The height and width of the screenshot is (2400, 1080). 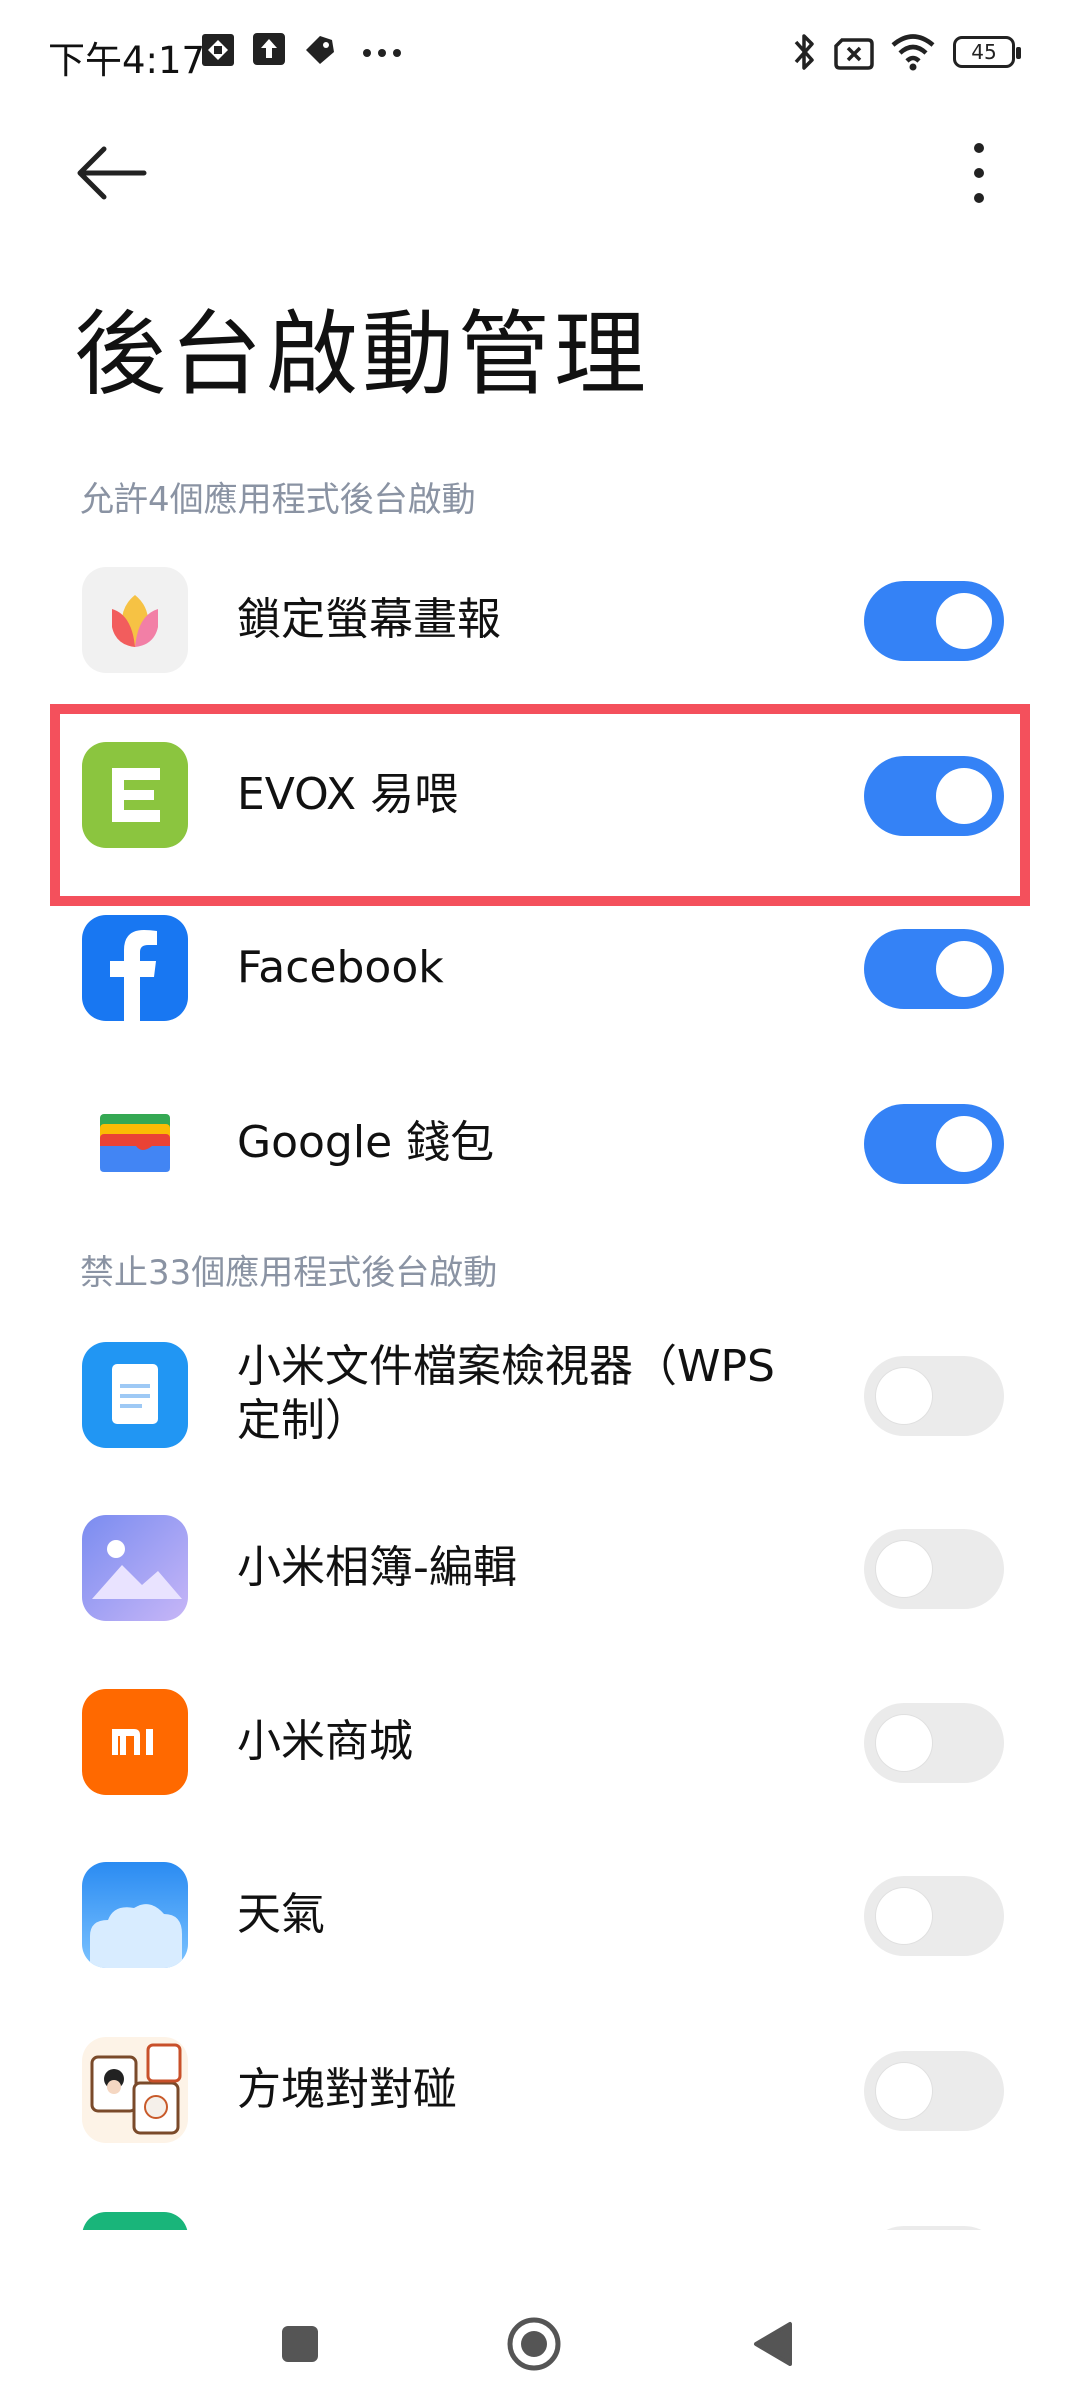 I want to click on app-row-wps: 小米文件檔案檢視器（WPS 定制）, so click(x=540, y=1396).